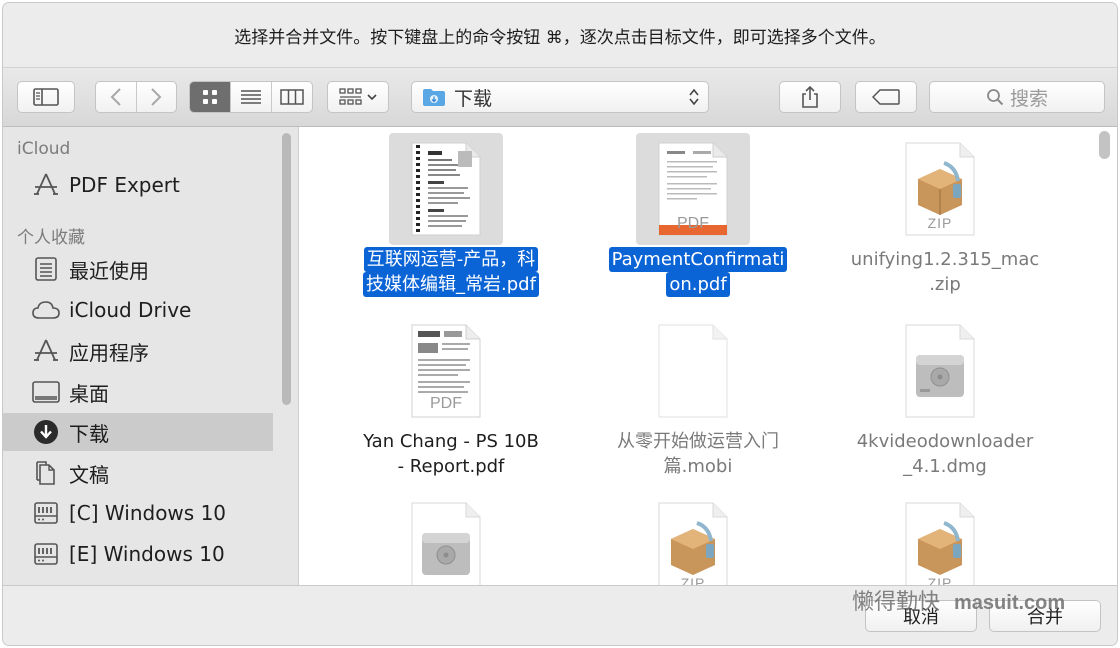 The image size is (1120, 648). What do you see at coordinates (1104, 145) in the screenshot?
I see `content-scrollbar` at bounding box center [1104, 145].